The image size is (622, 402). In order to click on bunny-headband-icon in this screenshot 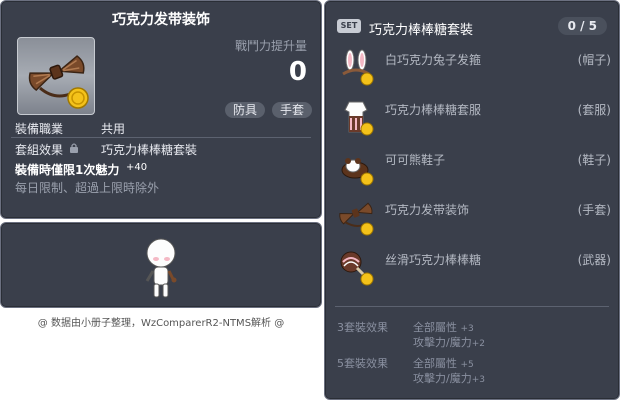, I will do `click(358, 67)`.